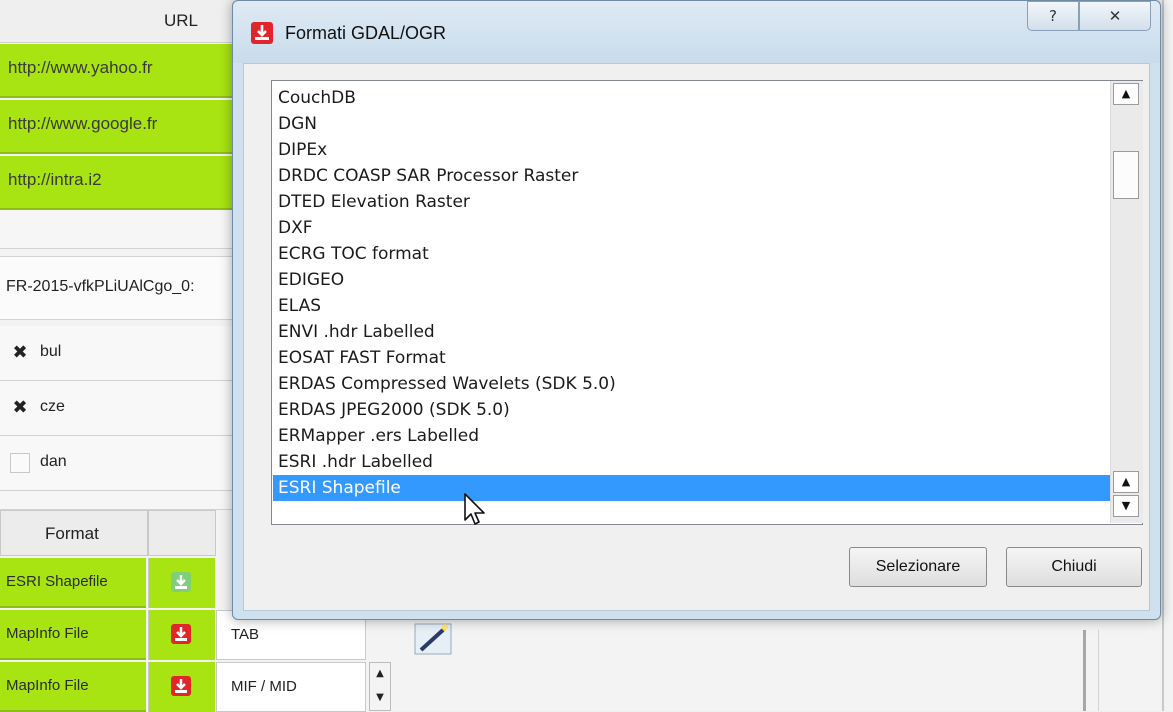  What do you see at coordinates (1126, 302) in the screenshot?
I see `list-scrollbar: ▲ ▲ ▼` at bounding box center [1126, 302].